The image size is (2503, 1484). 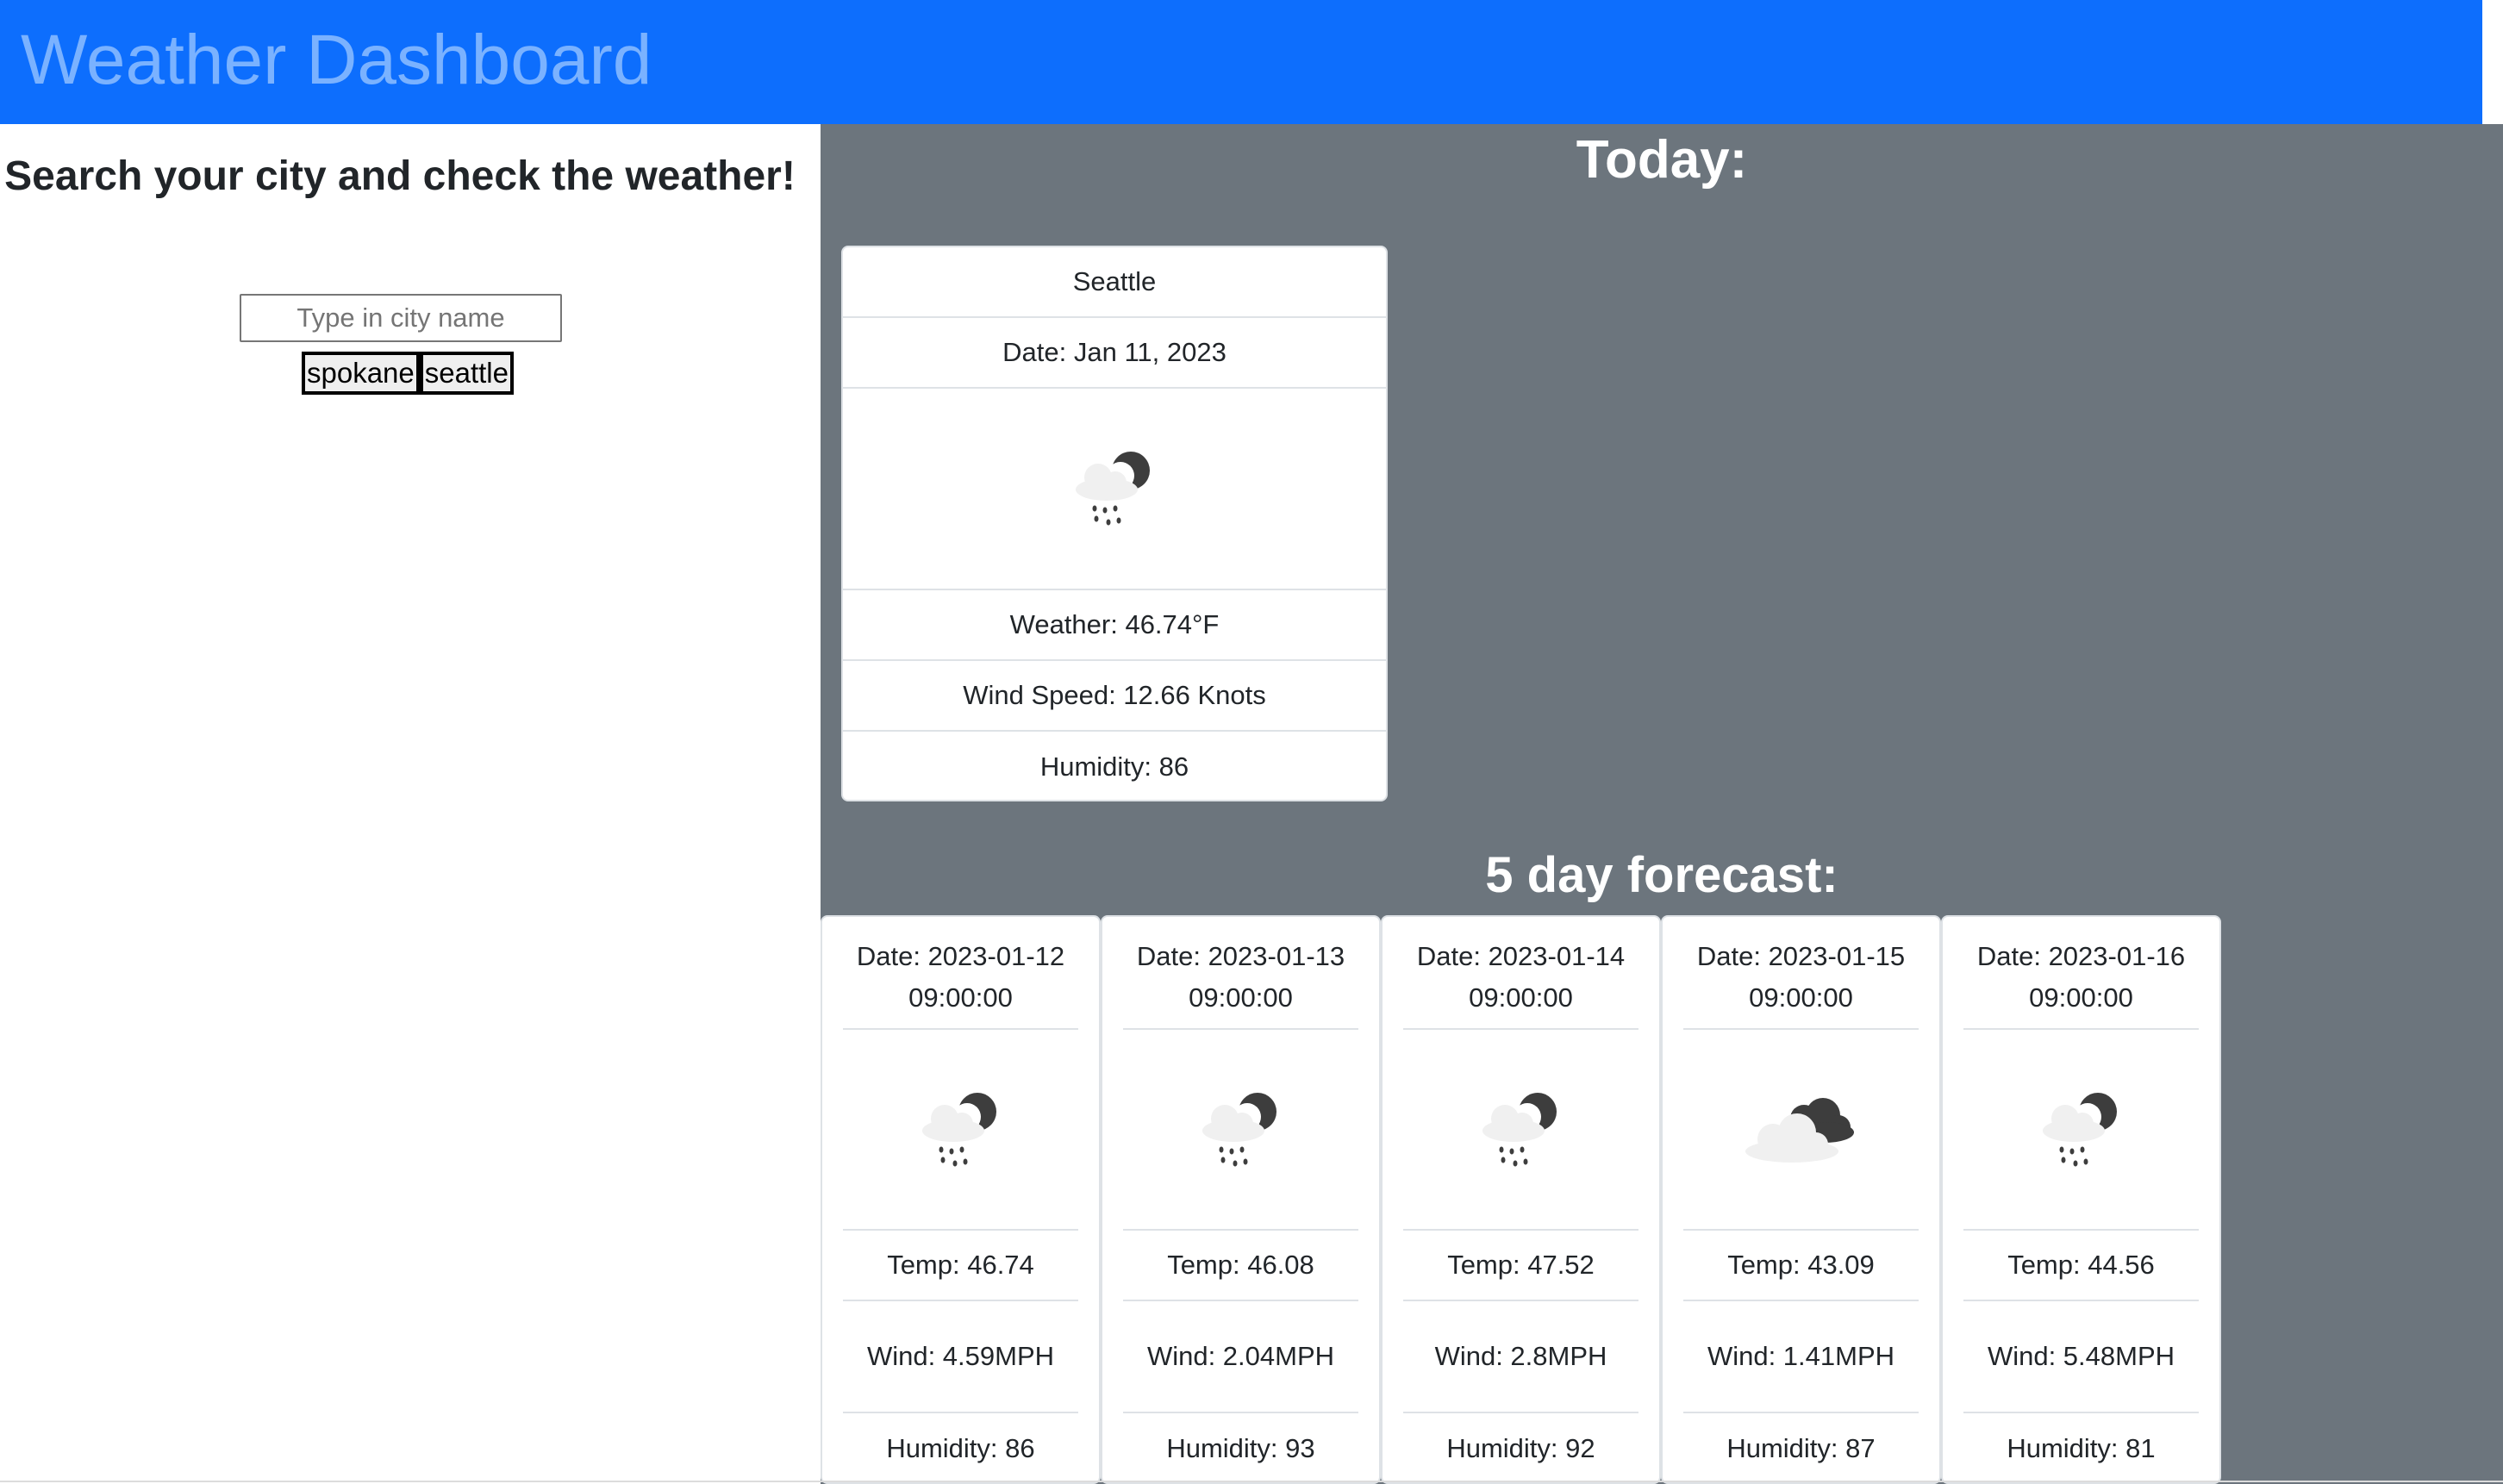 I want to click on forecast-temp: Temp: 46.74, so click(x=960, y=1266).